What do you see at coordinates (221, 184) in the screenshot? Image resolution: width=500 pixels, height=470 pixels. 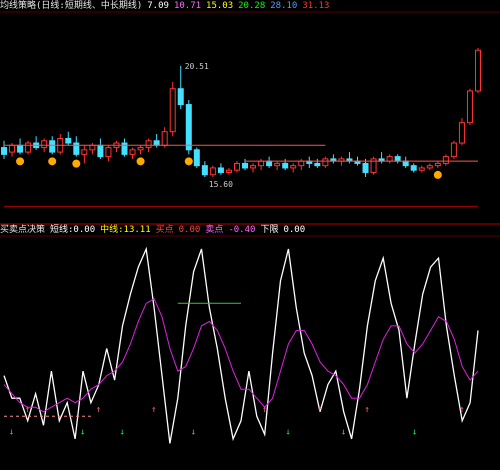 I see `price-low-label: 15.60` at bounding box center [221, 184].